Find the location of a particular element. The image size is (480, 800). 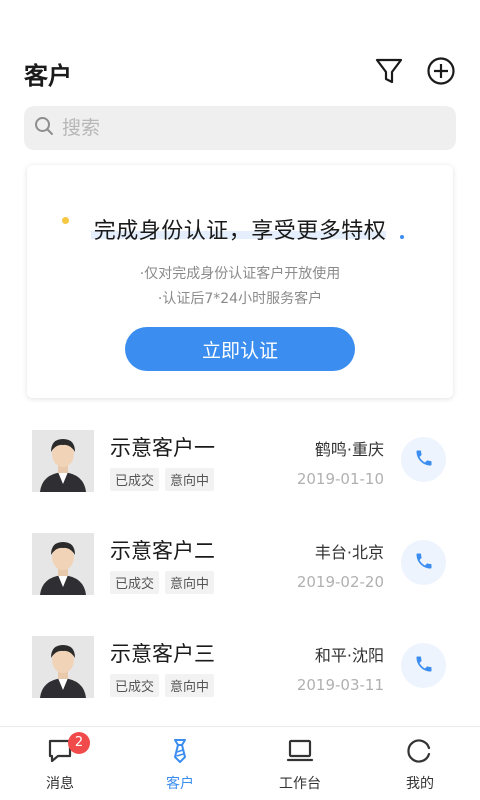

customer-location: 和平·沈阳 is located at coordinates (349, 655).